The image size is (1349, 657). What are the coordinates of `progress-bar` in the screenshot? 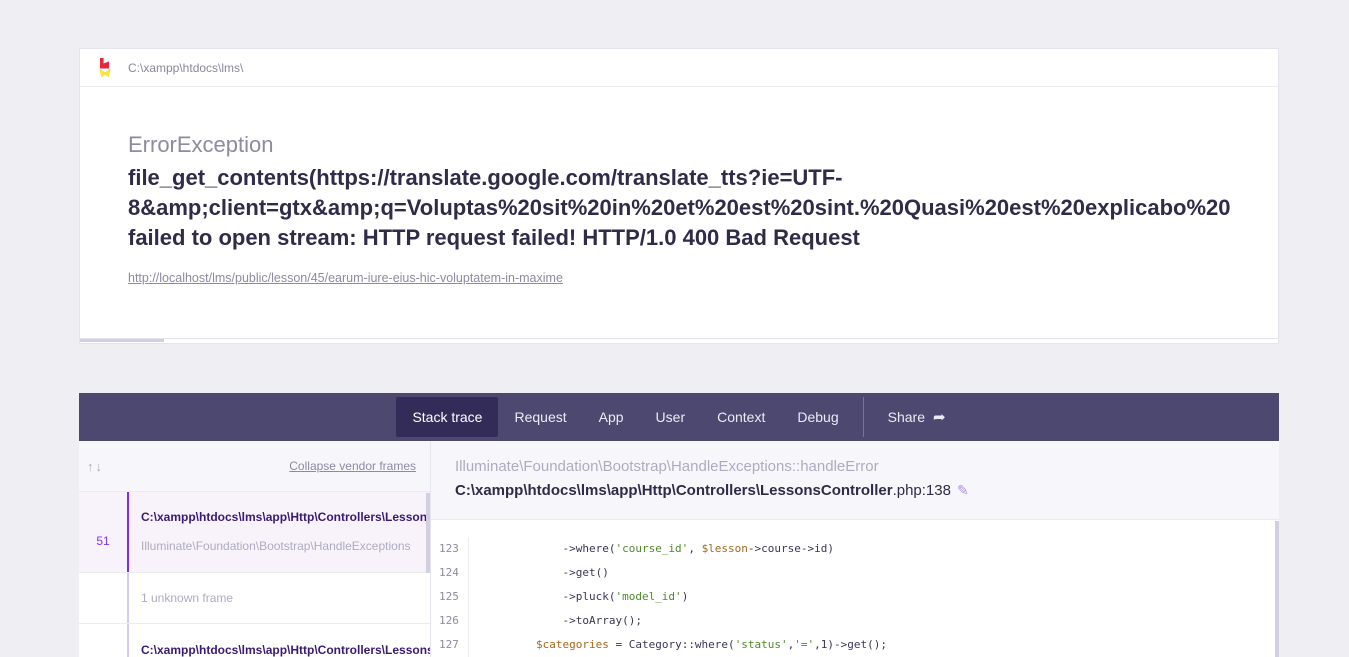 It's located at (679, 340).